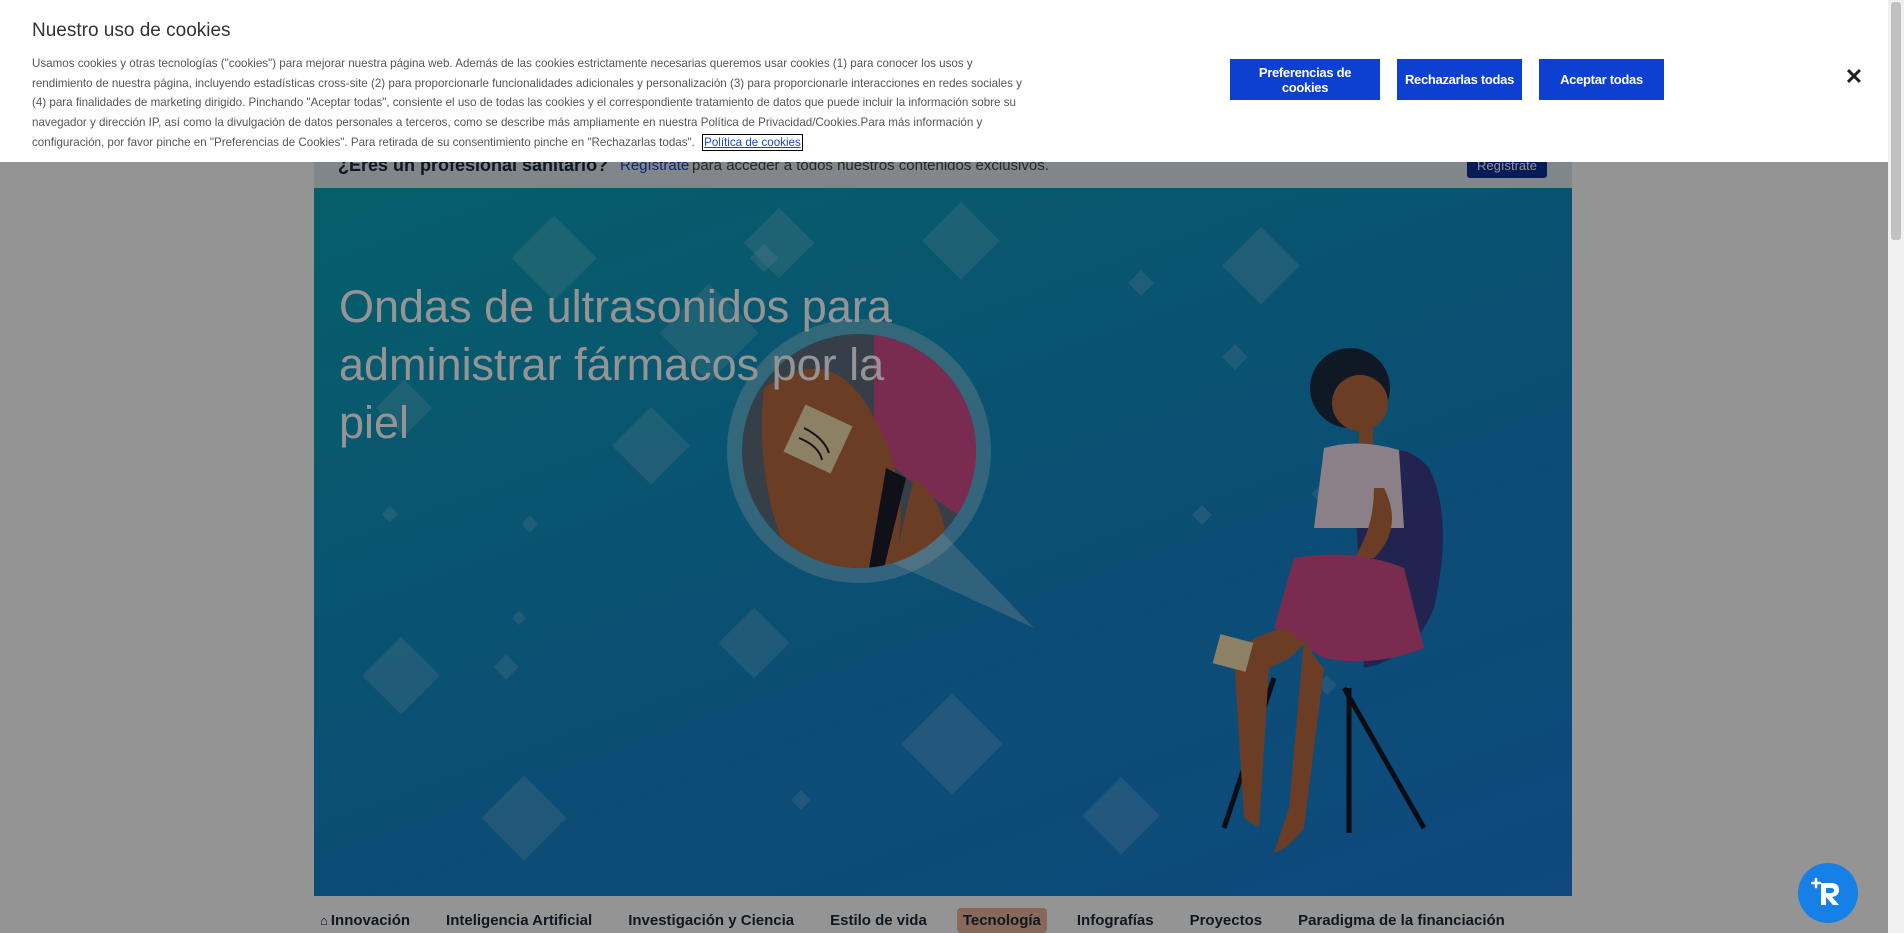  I want to click on page-scrollbar, so click(1896, 466).